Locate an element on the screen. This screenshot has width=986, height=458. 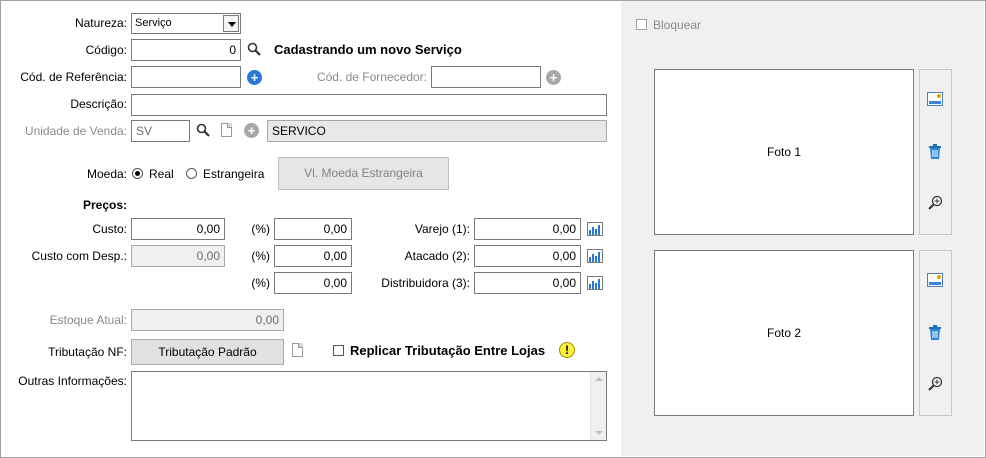
replicar-tributacao-checkbox is located at coordinates (338, 350).